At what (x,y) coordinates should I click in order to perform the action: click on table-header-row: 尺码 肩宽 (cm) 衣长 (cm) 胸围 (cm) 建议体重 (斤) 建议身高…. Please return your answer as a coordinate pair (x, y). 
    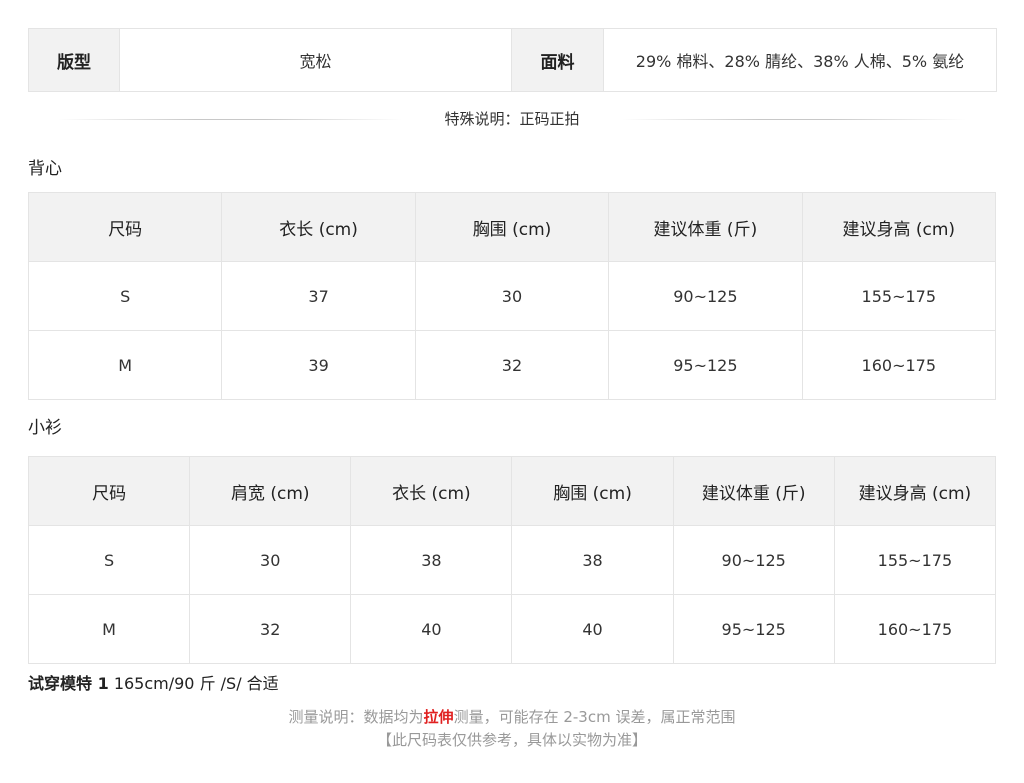
    Looking at the image, I should click on (512, 491).